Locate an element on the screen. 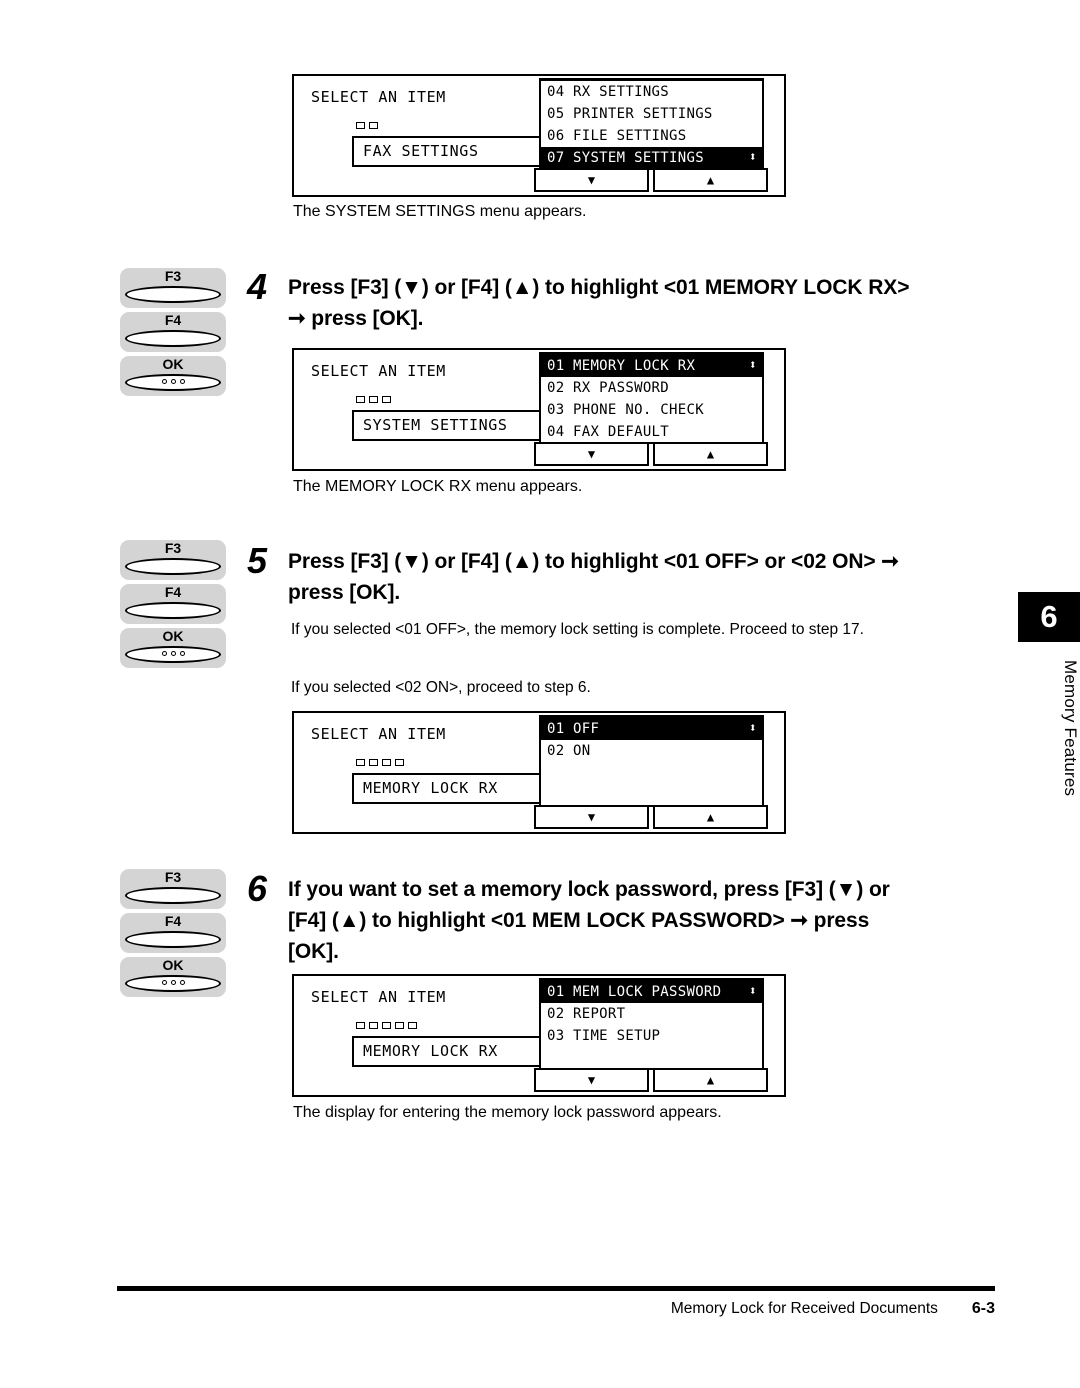 The height and width of the screenshot is (1388, 1080). list-item-selected: 01 MEM LOCK PASSWORD ⬍ is located at coordinates (651, 992).